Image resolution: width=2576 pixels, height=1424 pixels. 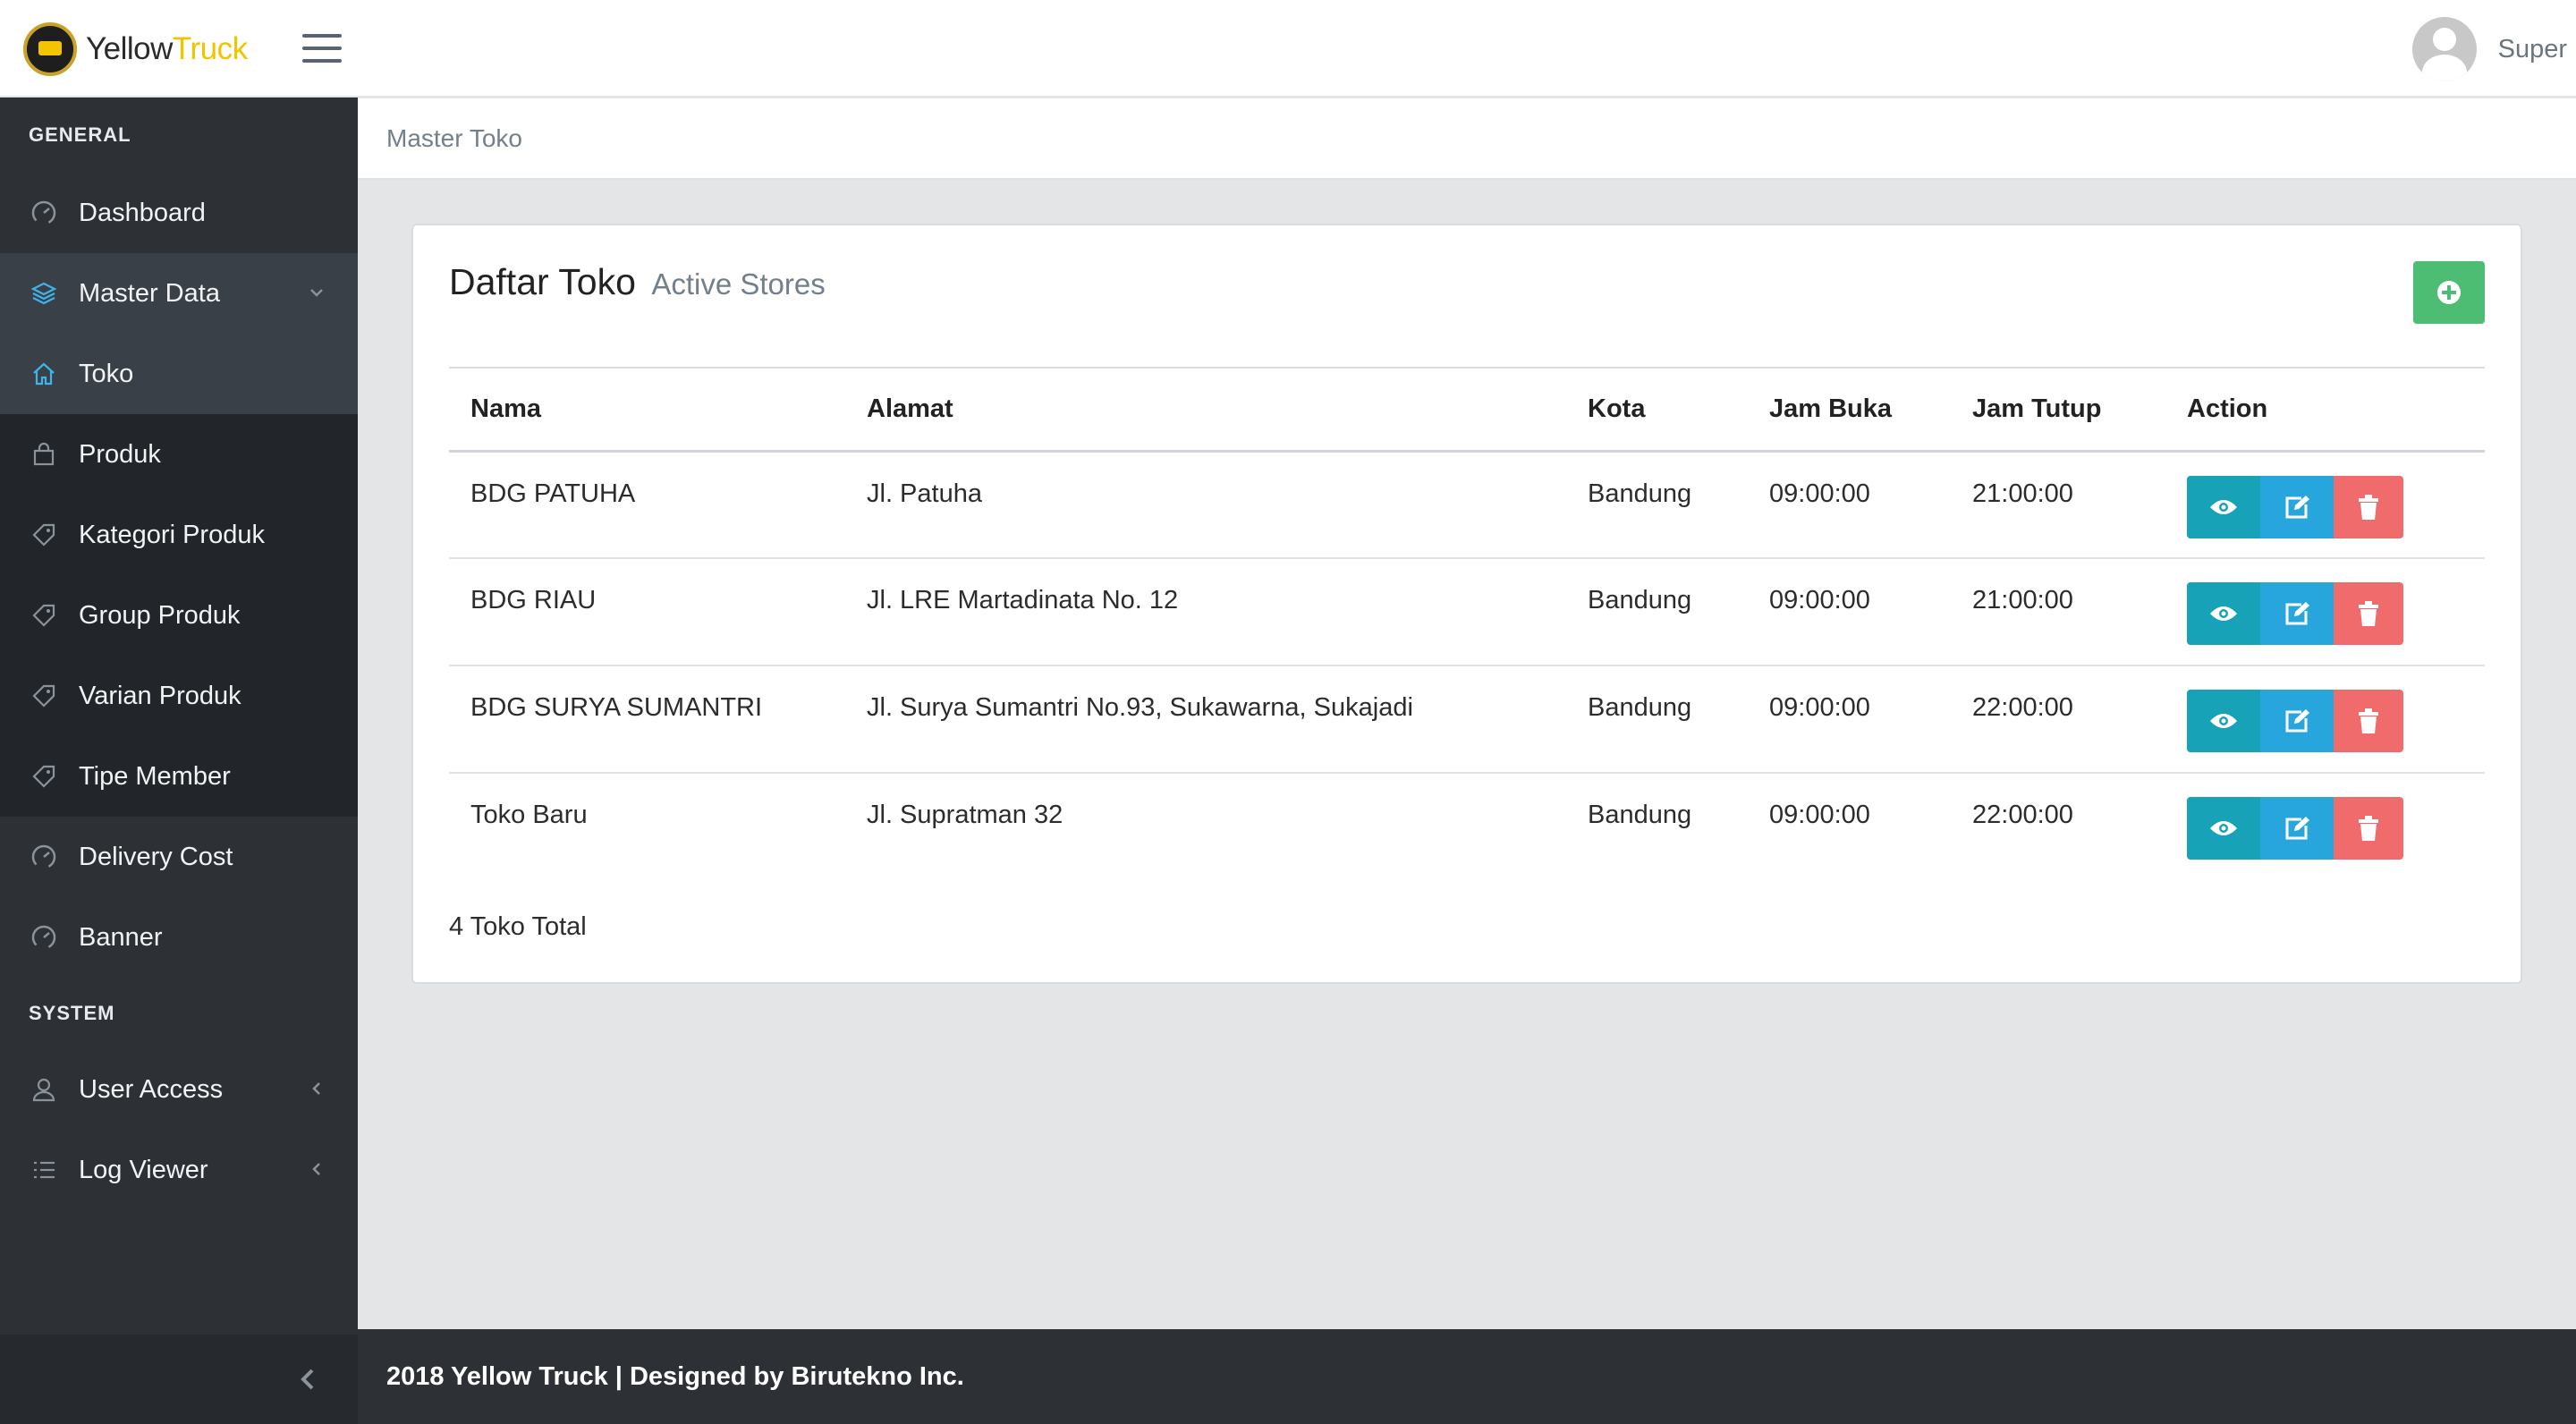 What do you see at coordinates (2325, 411) in the screenshot?
I see `column-header-action: Action` at bounding box center [2325, 411].